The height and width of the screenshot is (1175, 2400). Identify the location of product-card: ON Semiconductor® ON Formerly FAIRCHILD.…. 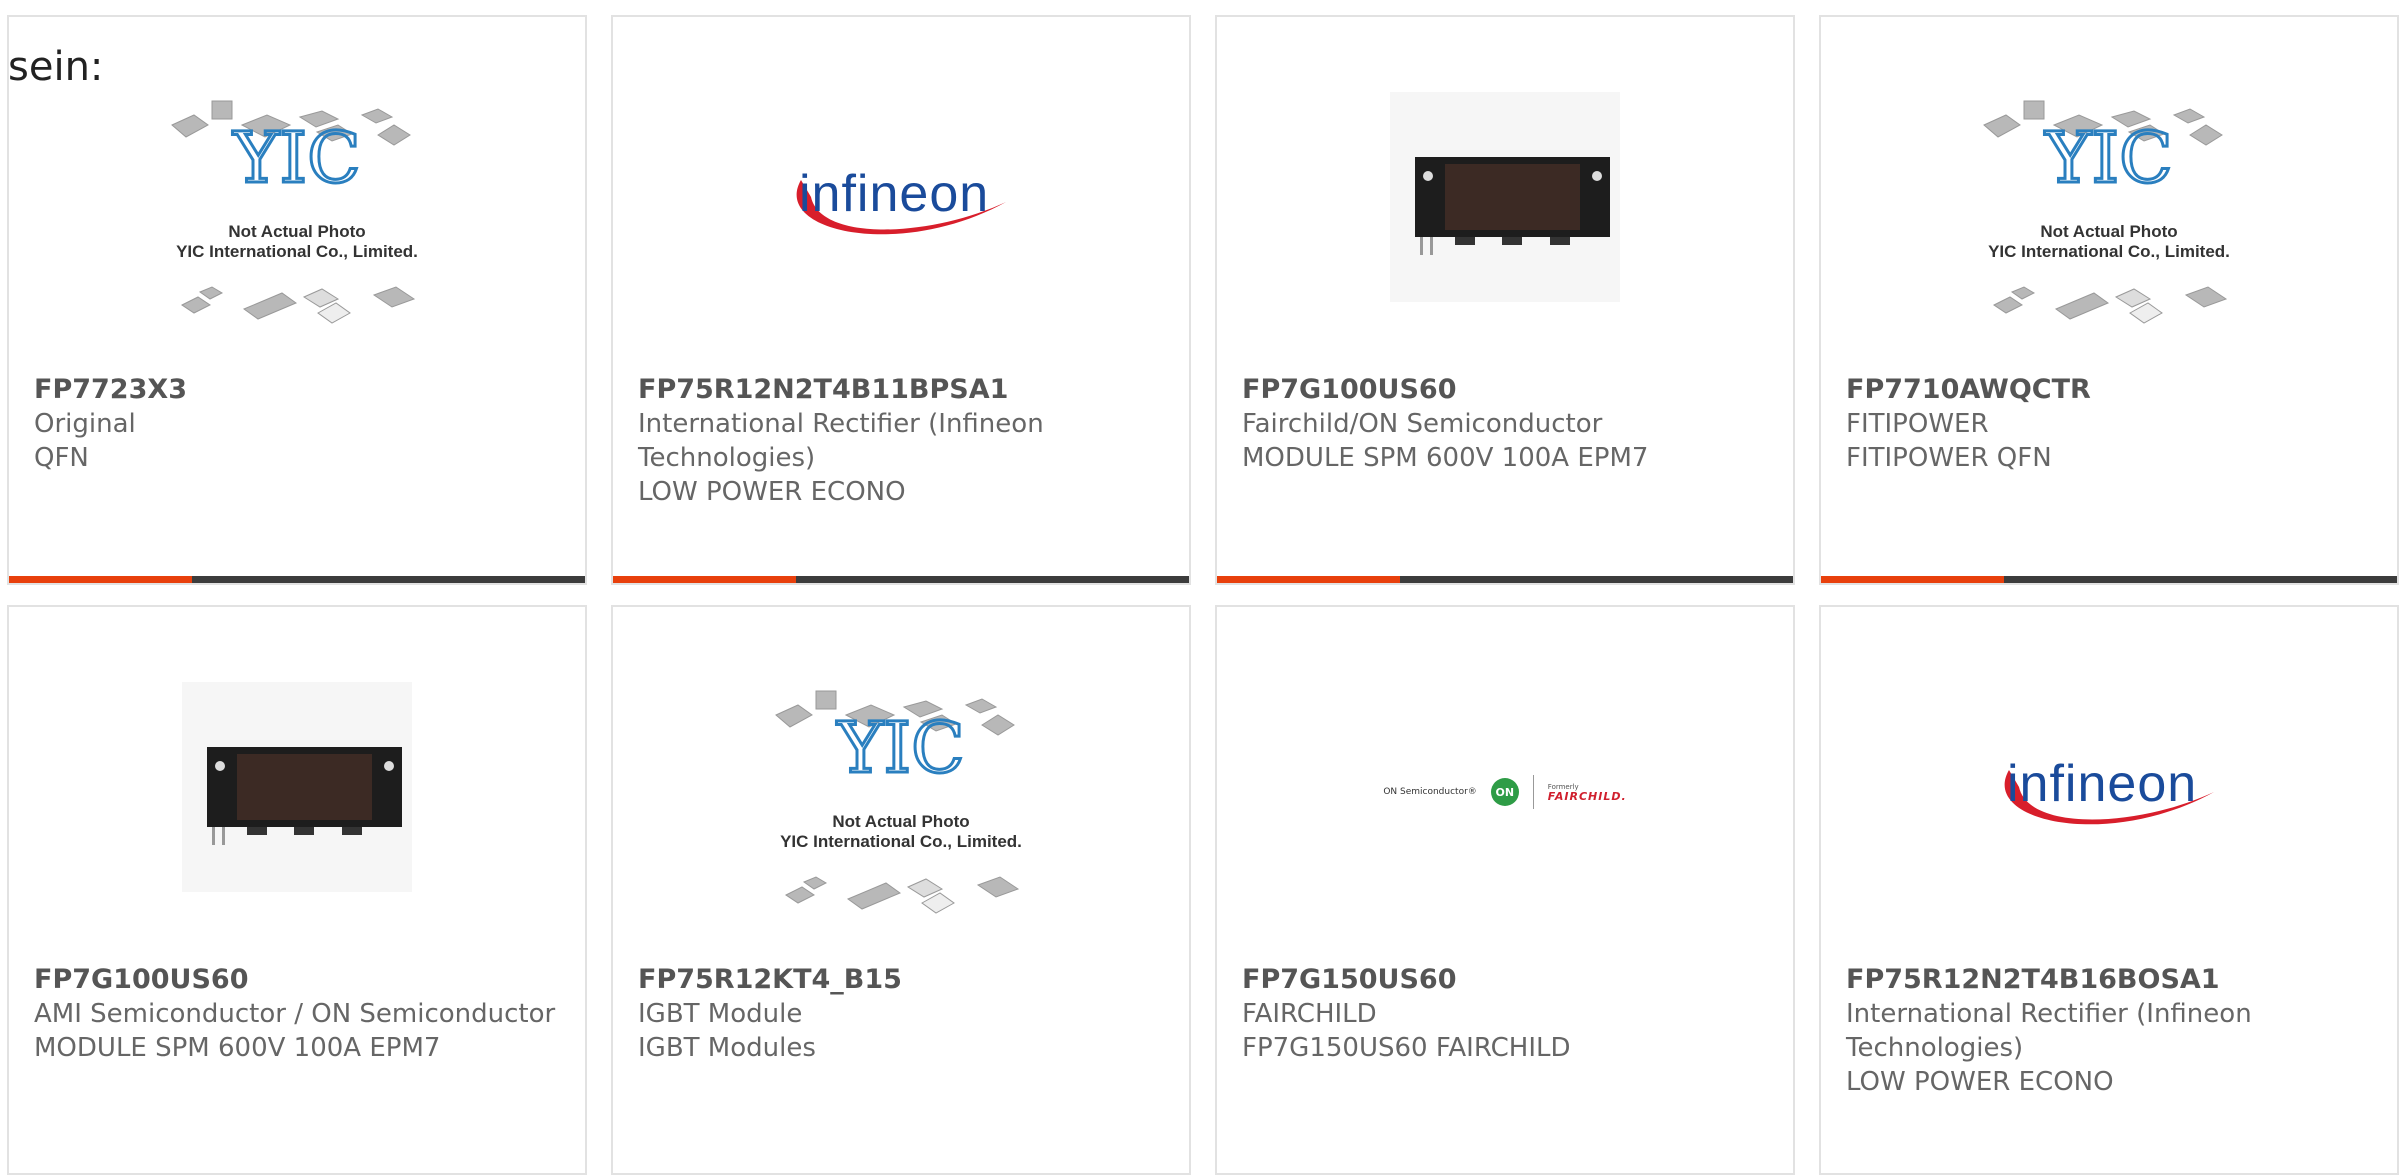
(1505, 890).